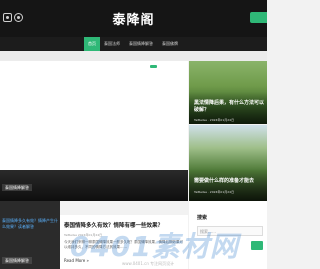 The width and height of the screenshot is (320, 269). What do you see at coordinates (148, 263) in the screenshot?
I see `watermark-sub: www.0401.cn 专注网页设计` at bounding box center [148, 263].